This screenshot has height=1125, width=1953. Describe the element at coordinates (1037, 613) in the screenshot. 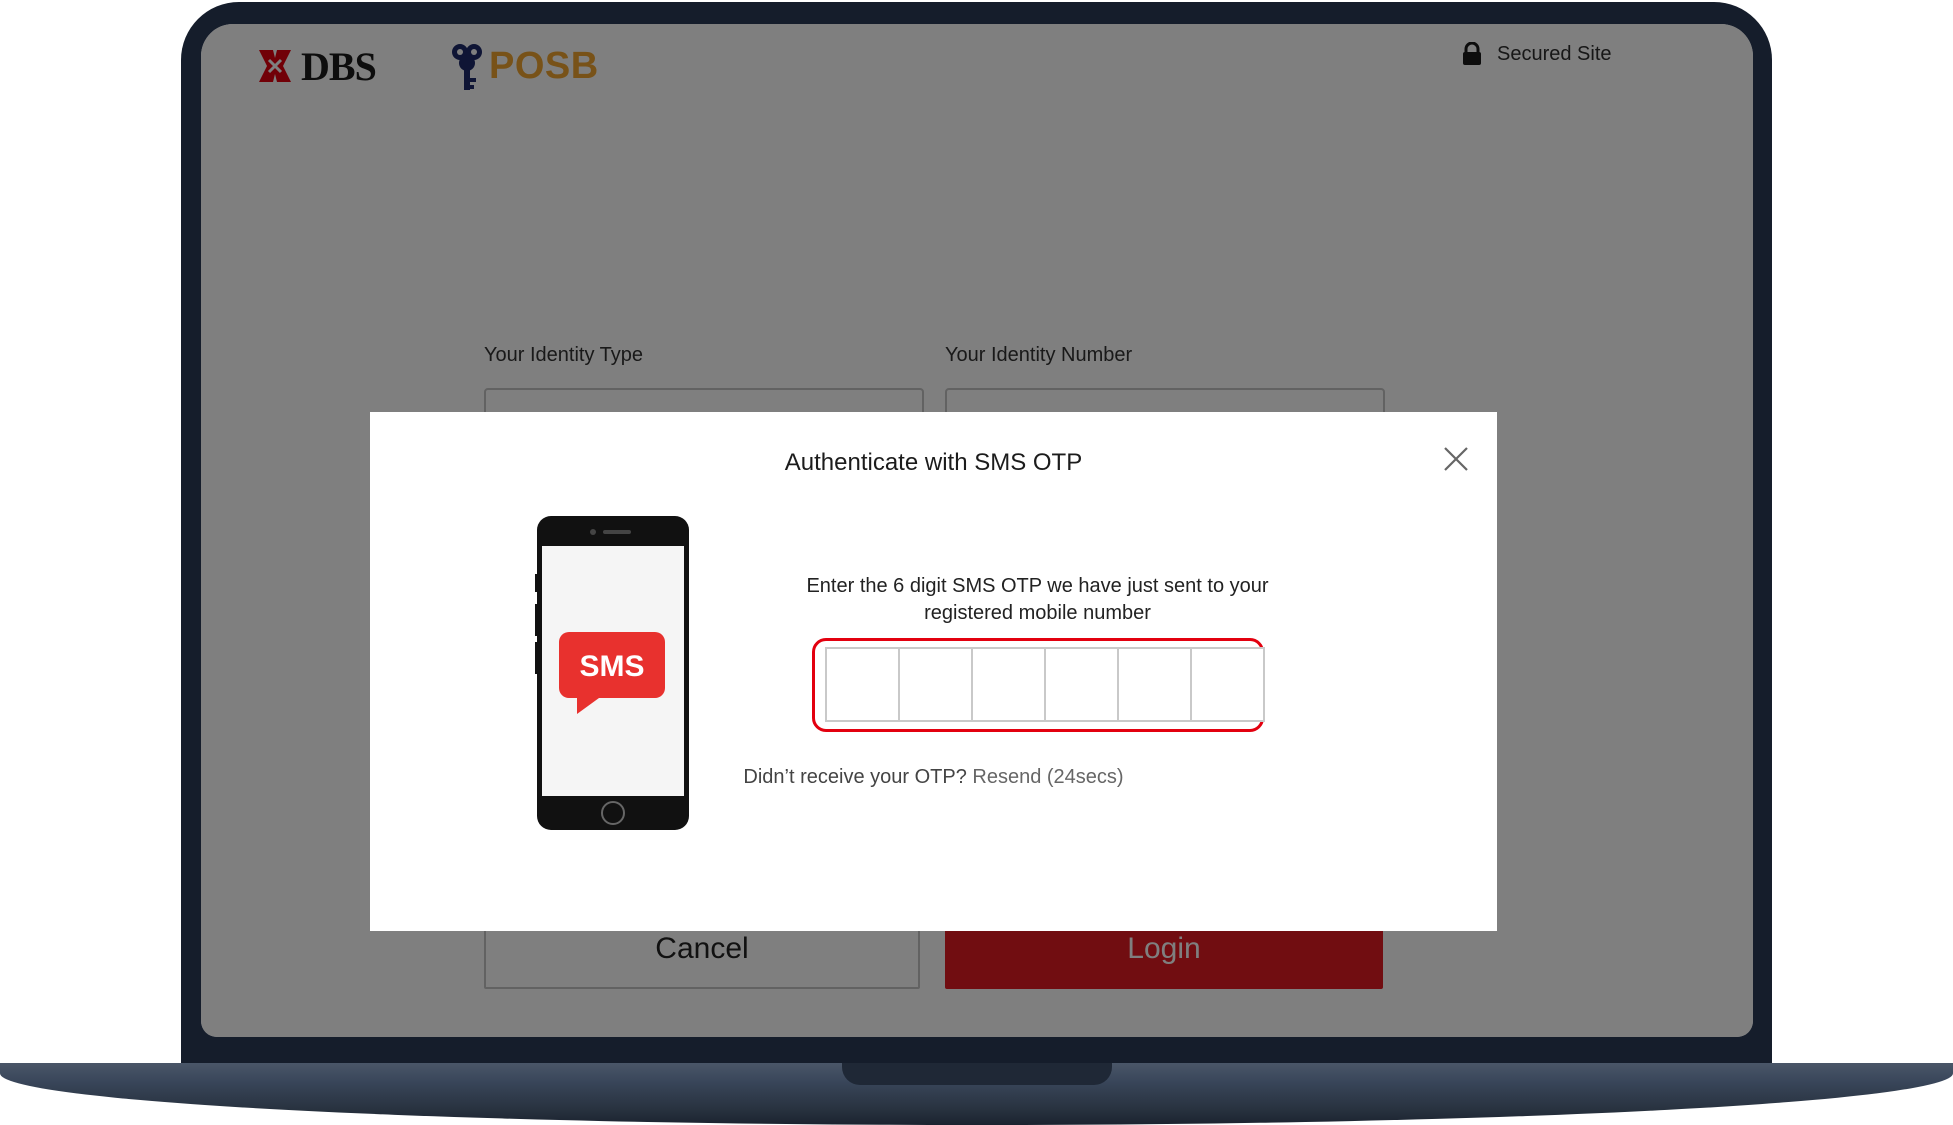

I see `otp-instruction-line2: registered mobile number` at that location.